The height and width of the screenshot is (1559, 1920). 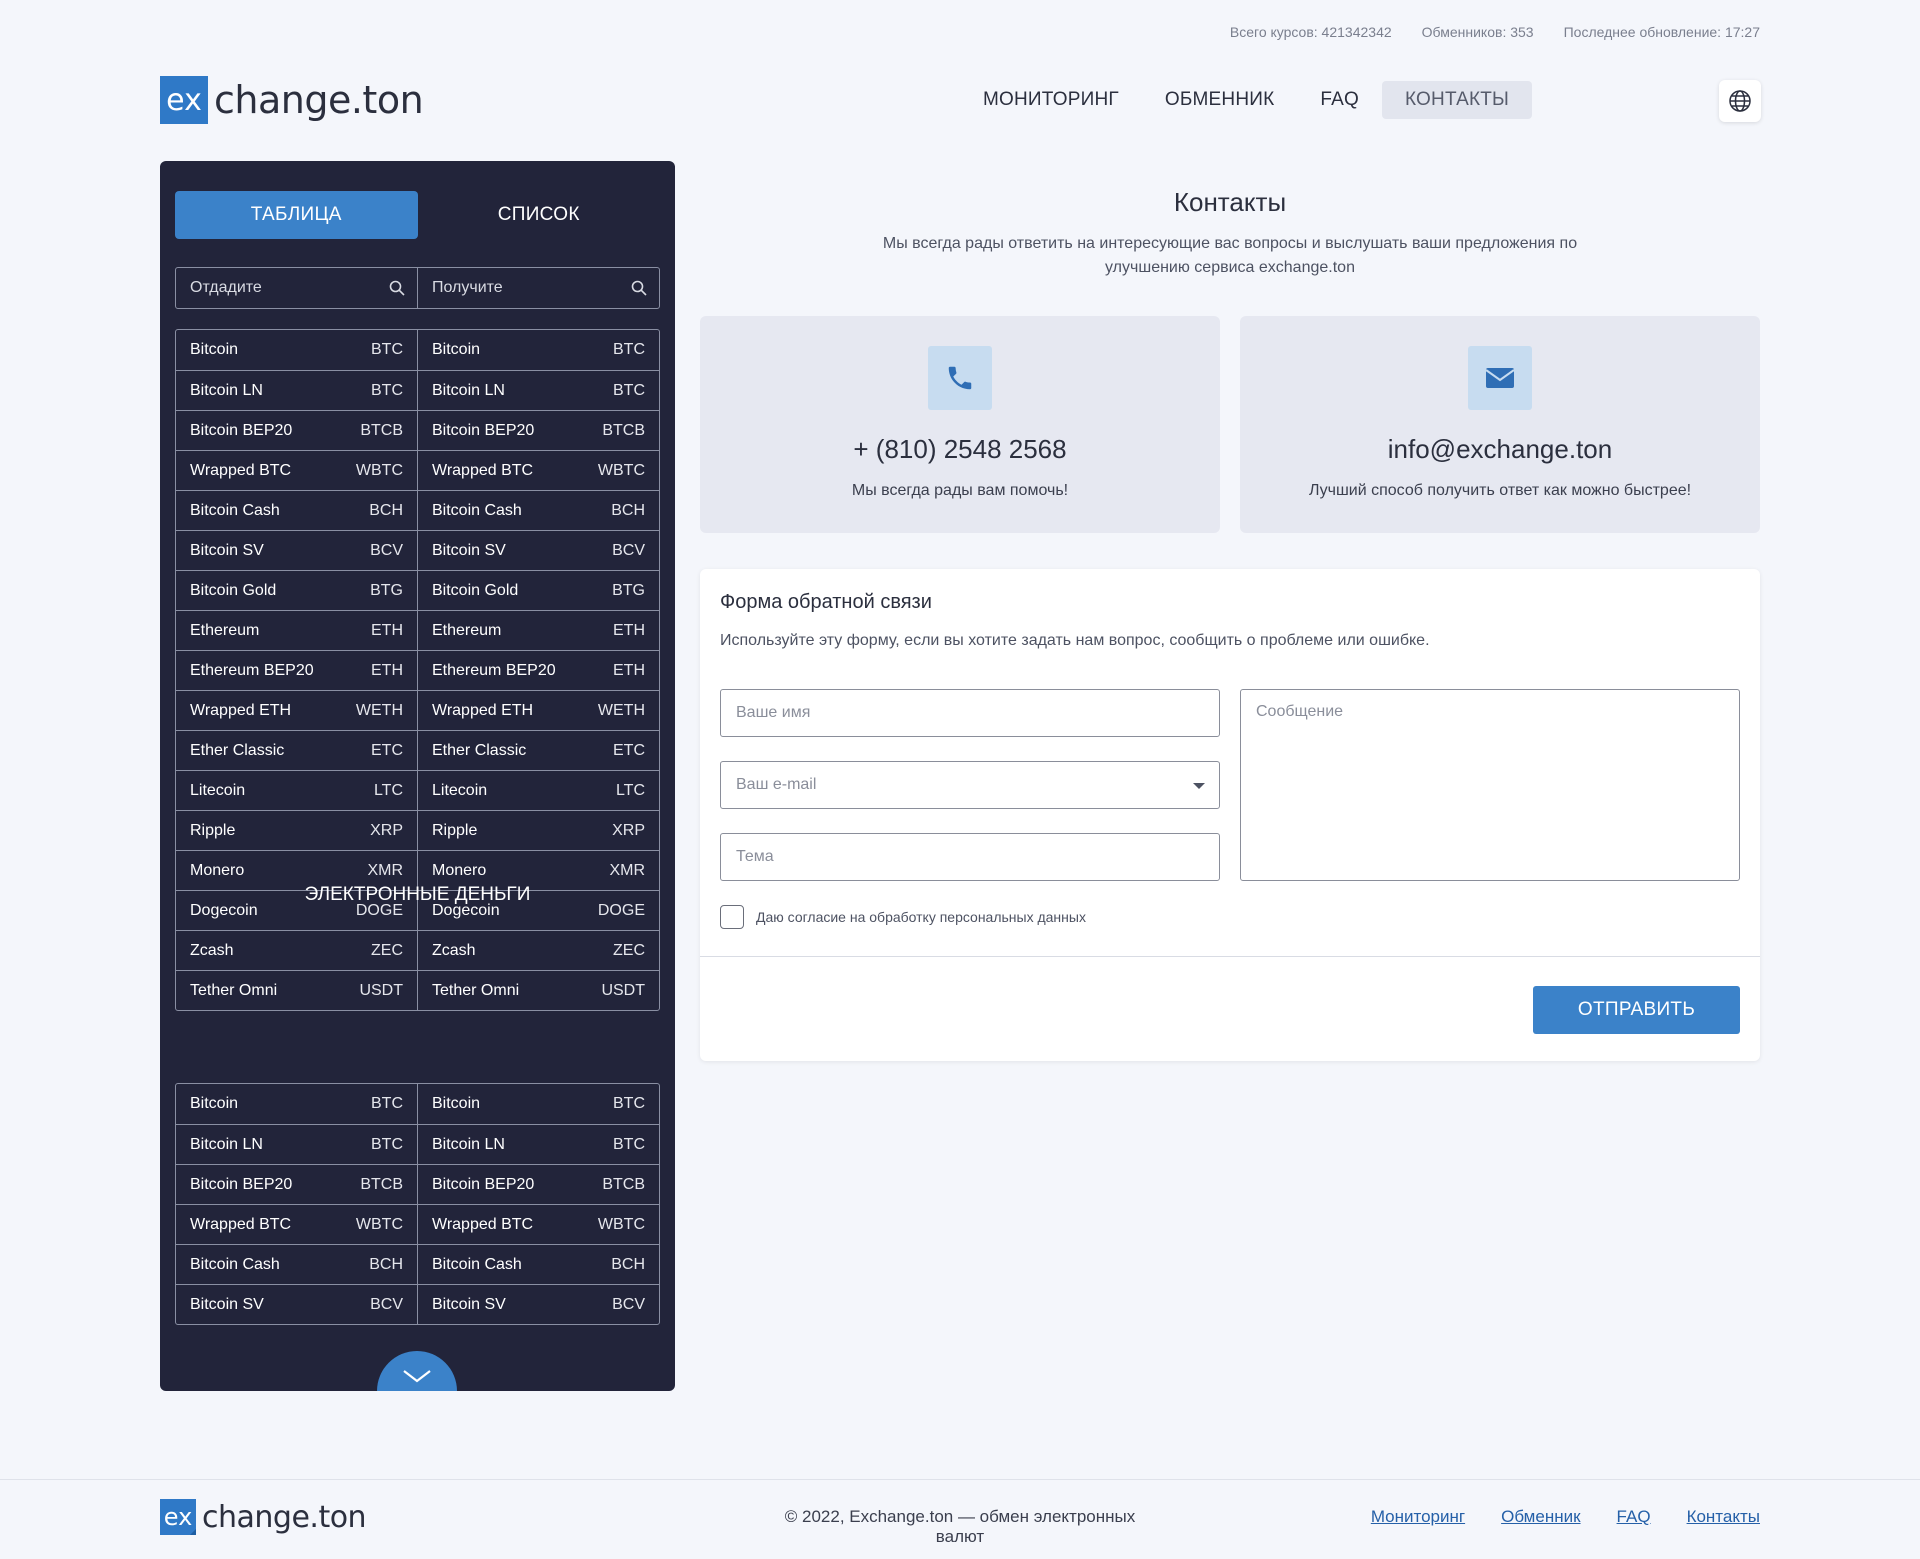 What do you see at coordinates (538, 790) in the screenshot?
I see `get-currency-option: Litecoin LTC` at bounding box center [538, 790].